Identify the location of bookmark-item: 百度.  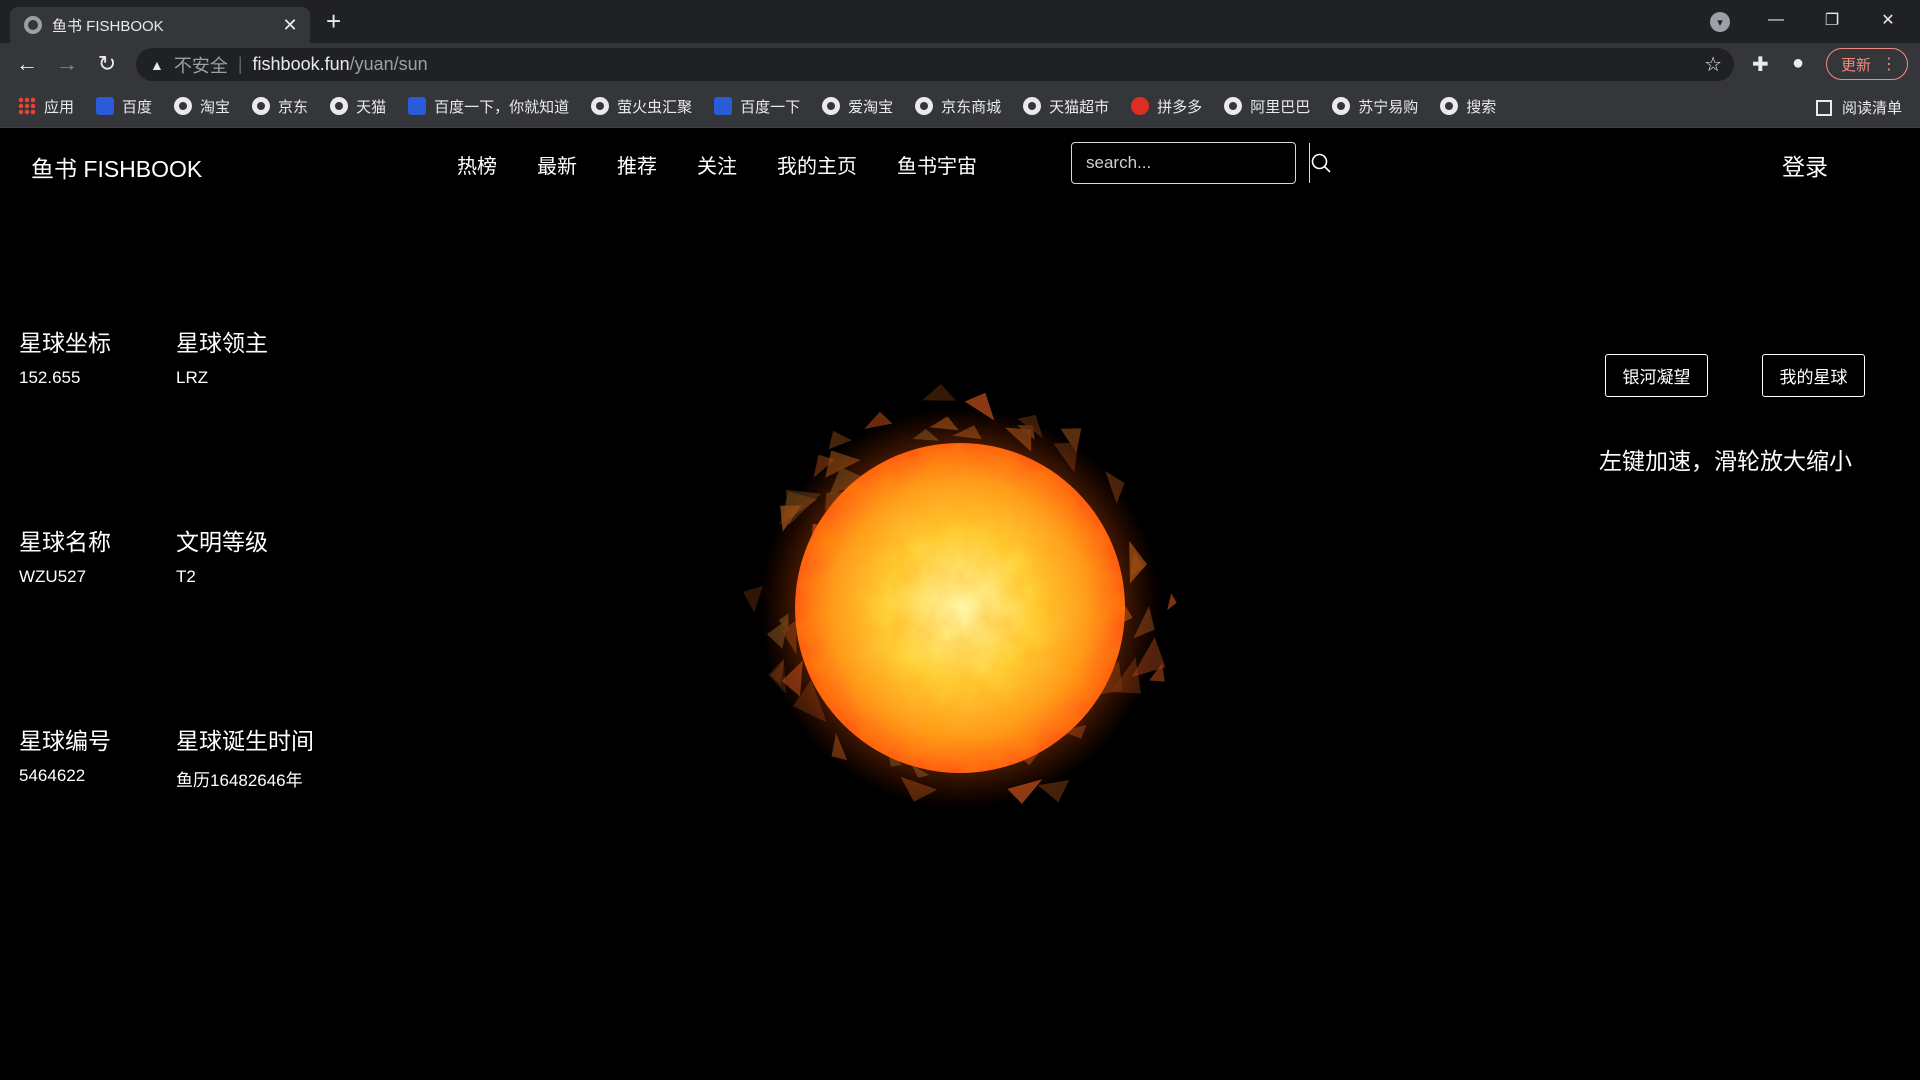
(124, 106).